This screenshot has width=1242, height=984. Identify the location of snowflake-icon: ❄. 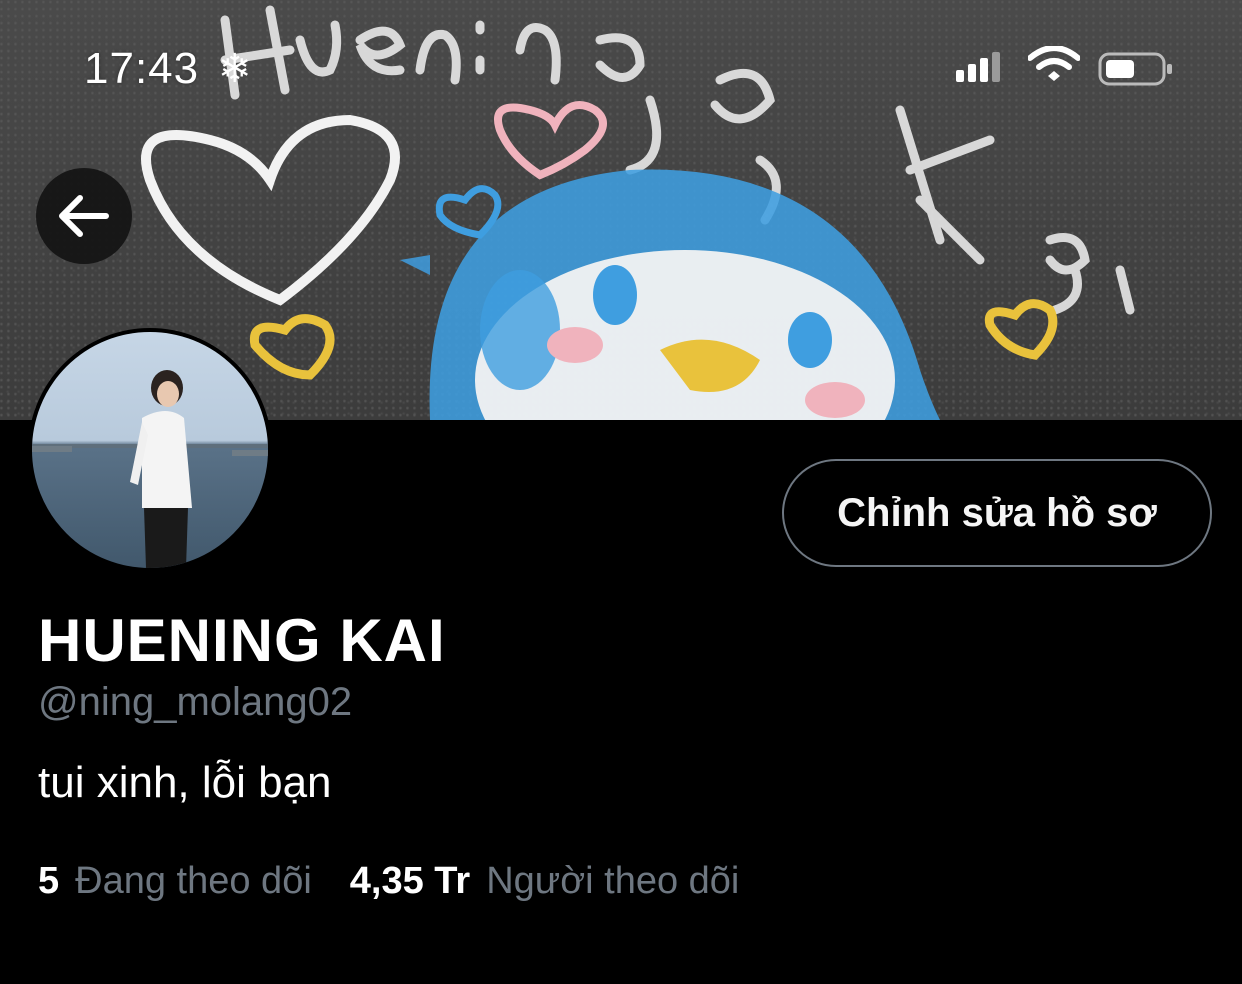
(235, 69).